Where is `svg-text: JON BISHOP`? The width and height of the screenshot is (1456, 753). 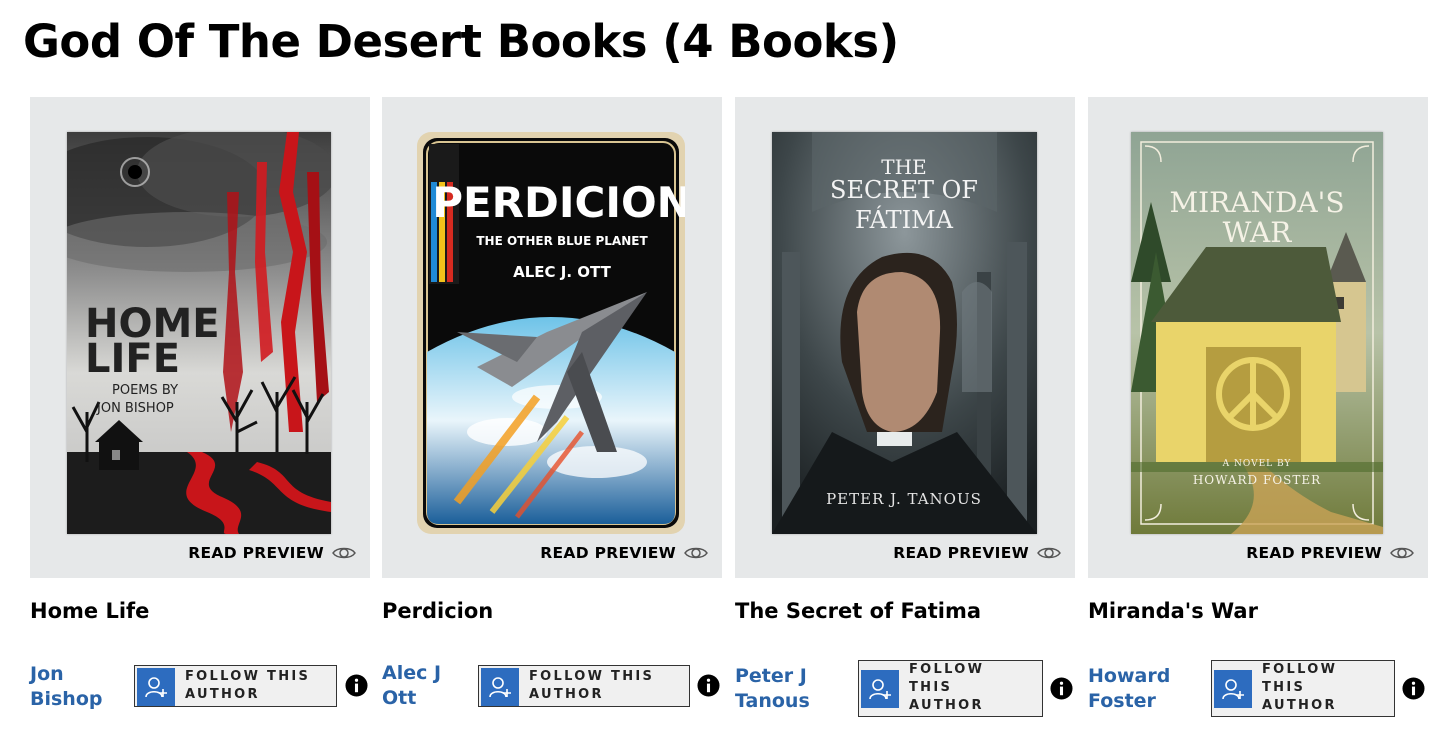
svg-text: JON BISHOP is located at coordinates (135, 408).